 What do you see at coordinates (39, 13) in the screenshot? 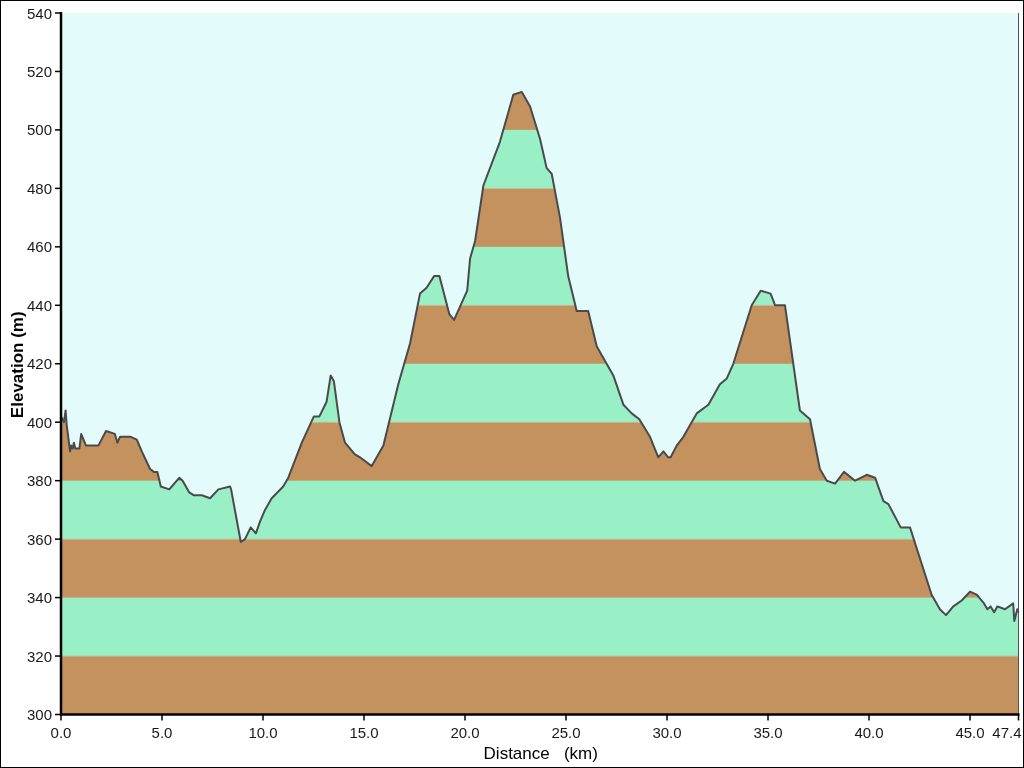
I see `y-tick-label: 540` at bounding box center [39, 13].